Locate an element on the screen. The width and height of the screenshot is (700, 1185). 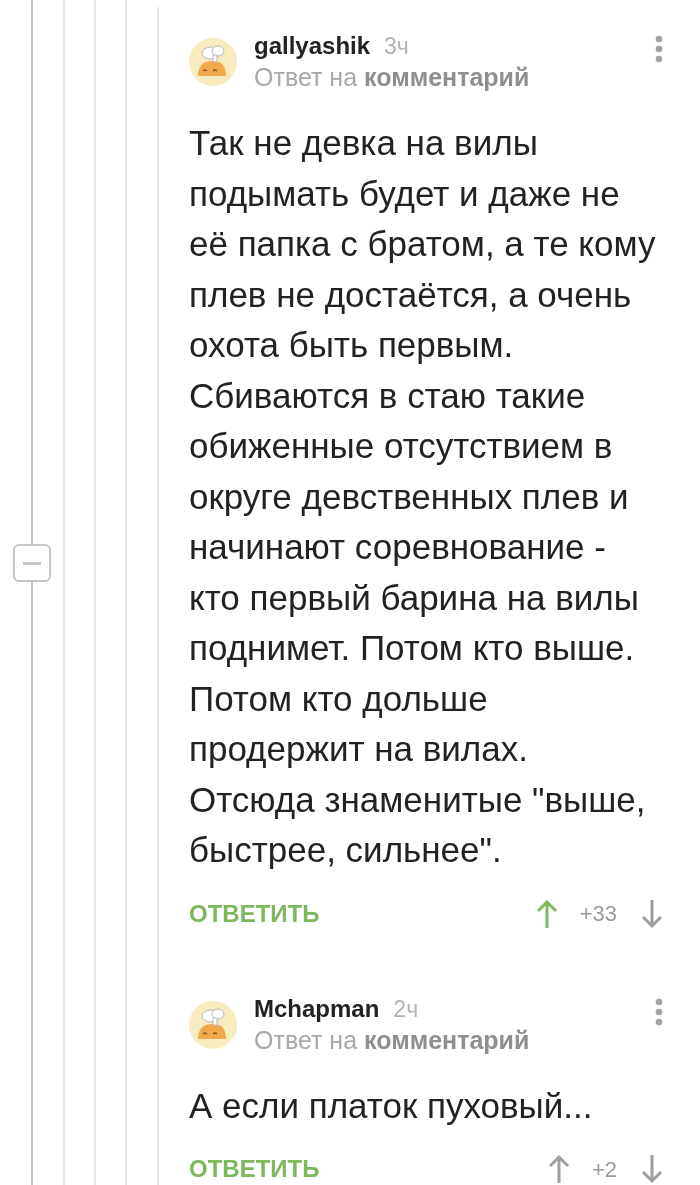
comment-time: 3ч is located at coordinates (396, 46).